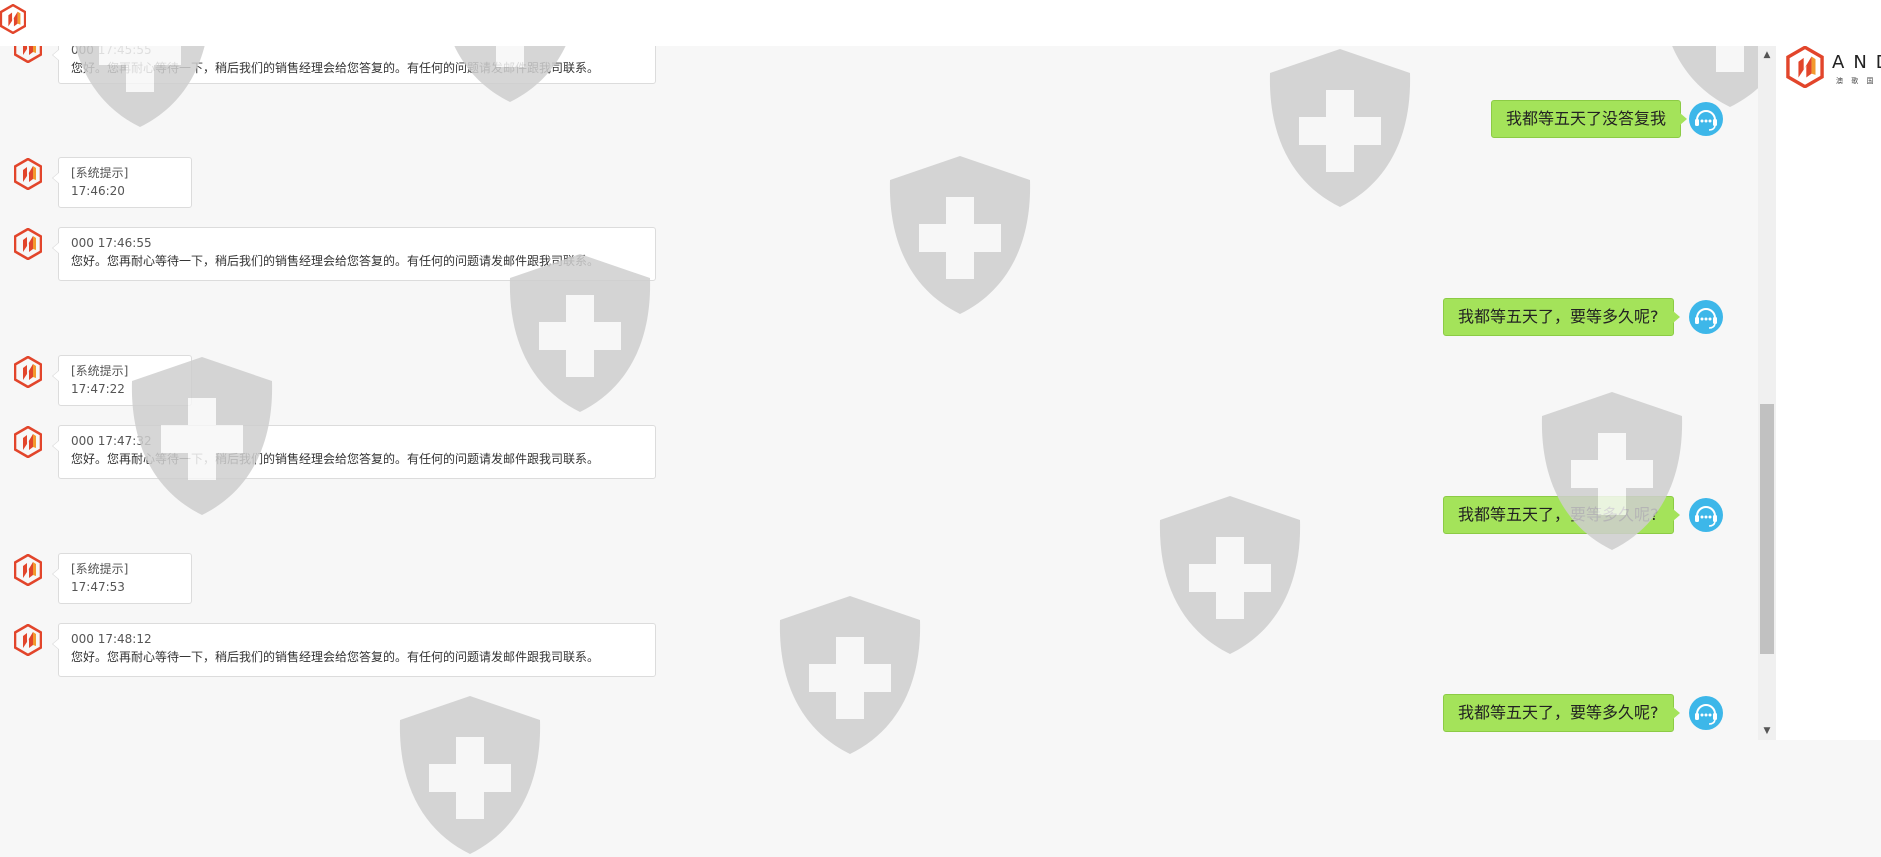 This screenshot has width=1881, height=857. I want to click on scrollbar-thumb, so click(1767, 529).